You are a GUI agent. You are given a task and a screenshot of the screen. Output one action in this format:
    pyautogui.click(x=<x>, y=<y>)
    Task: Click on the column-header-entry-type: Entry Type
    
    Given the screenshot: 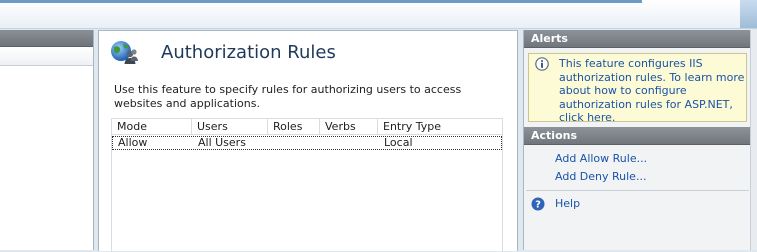 What is the action you would take?
    pyautogui.click(x=440, y=126)
    